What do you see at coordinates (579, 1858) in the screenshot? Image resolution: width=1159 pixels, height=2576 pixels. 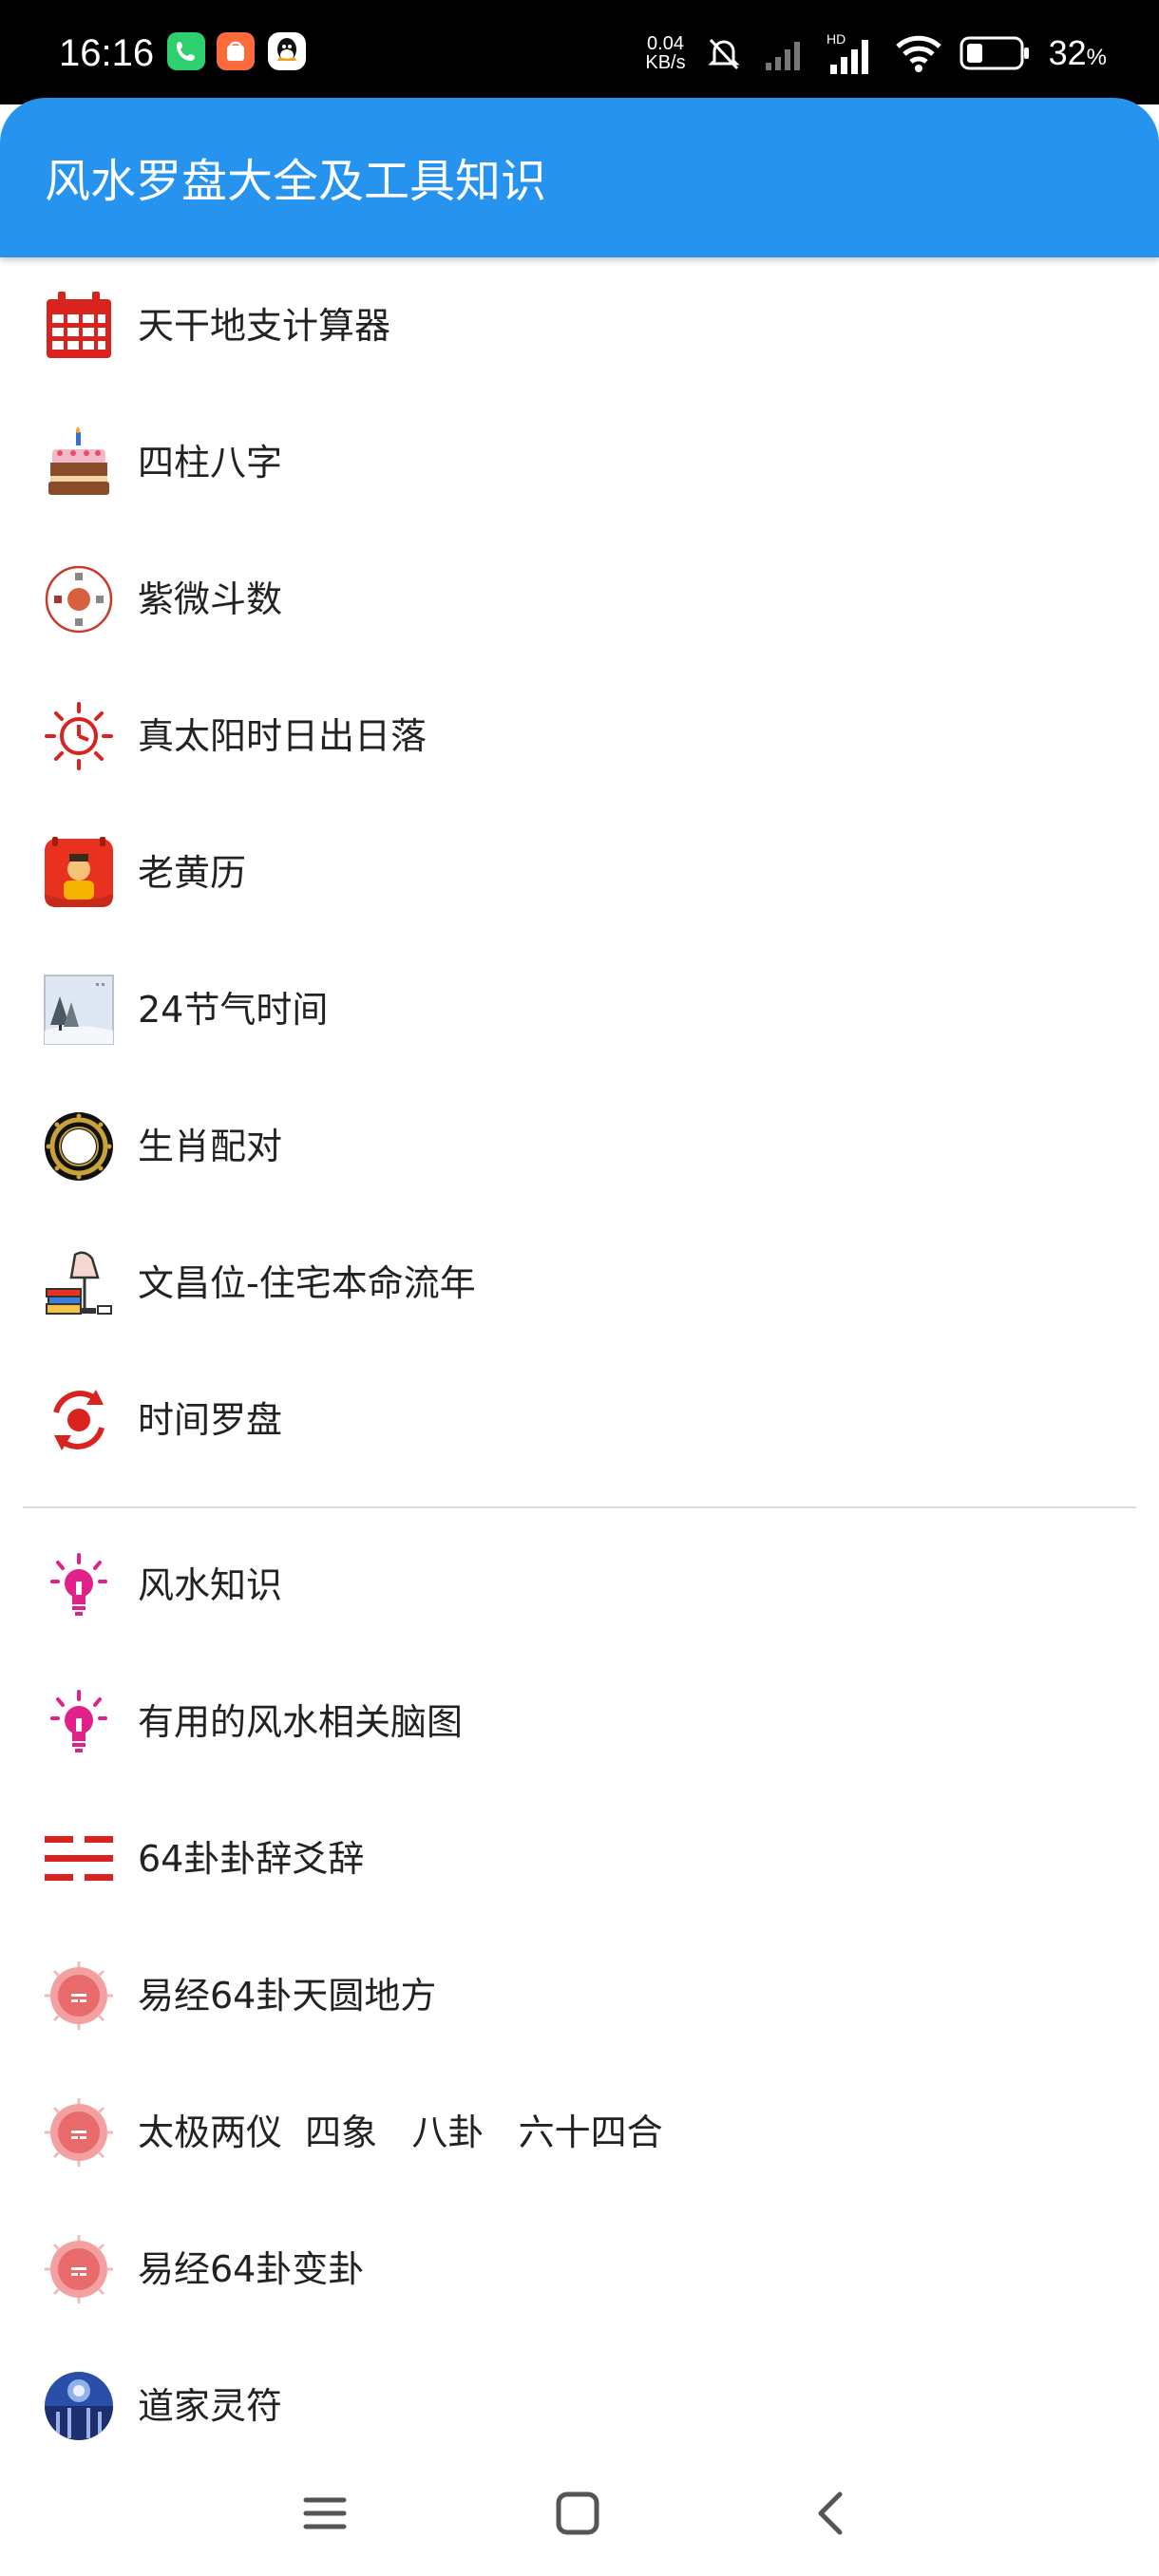 I see `list-item-hexagram-texts: 64卦卦辞爻辞` at bounding box center [579, 1858].